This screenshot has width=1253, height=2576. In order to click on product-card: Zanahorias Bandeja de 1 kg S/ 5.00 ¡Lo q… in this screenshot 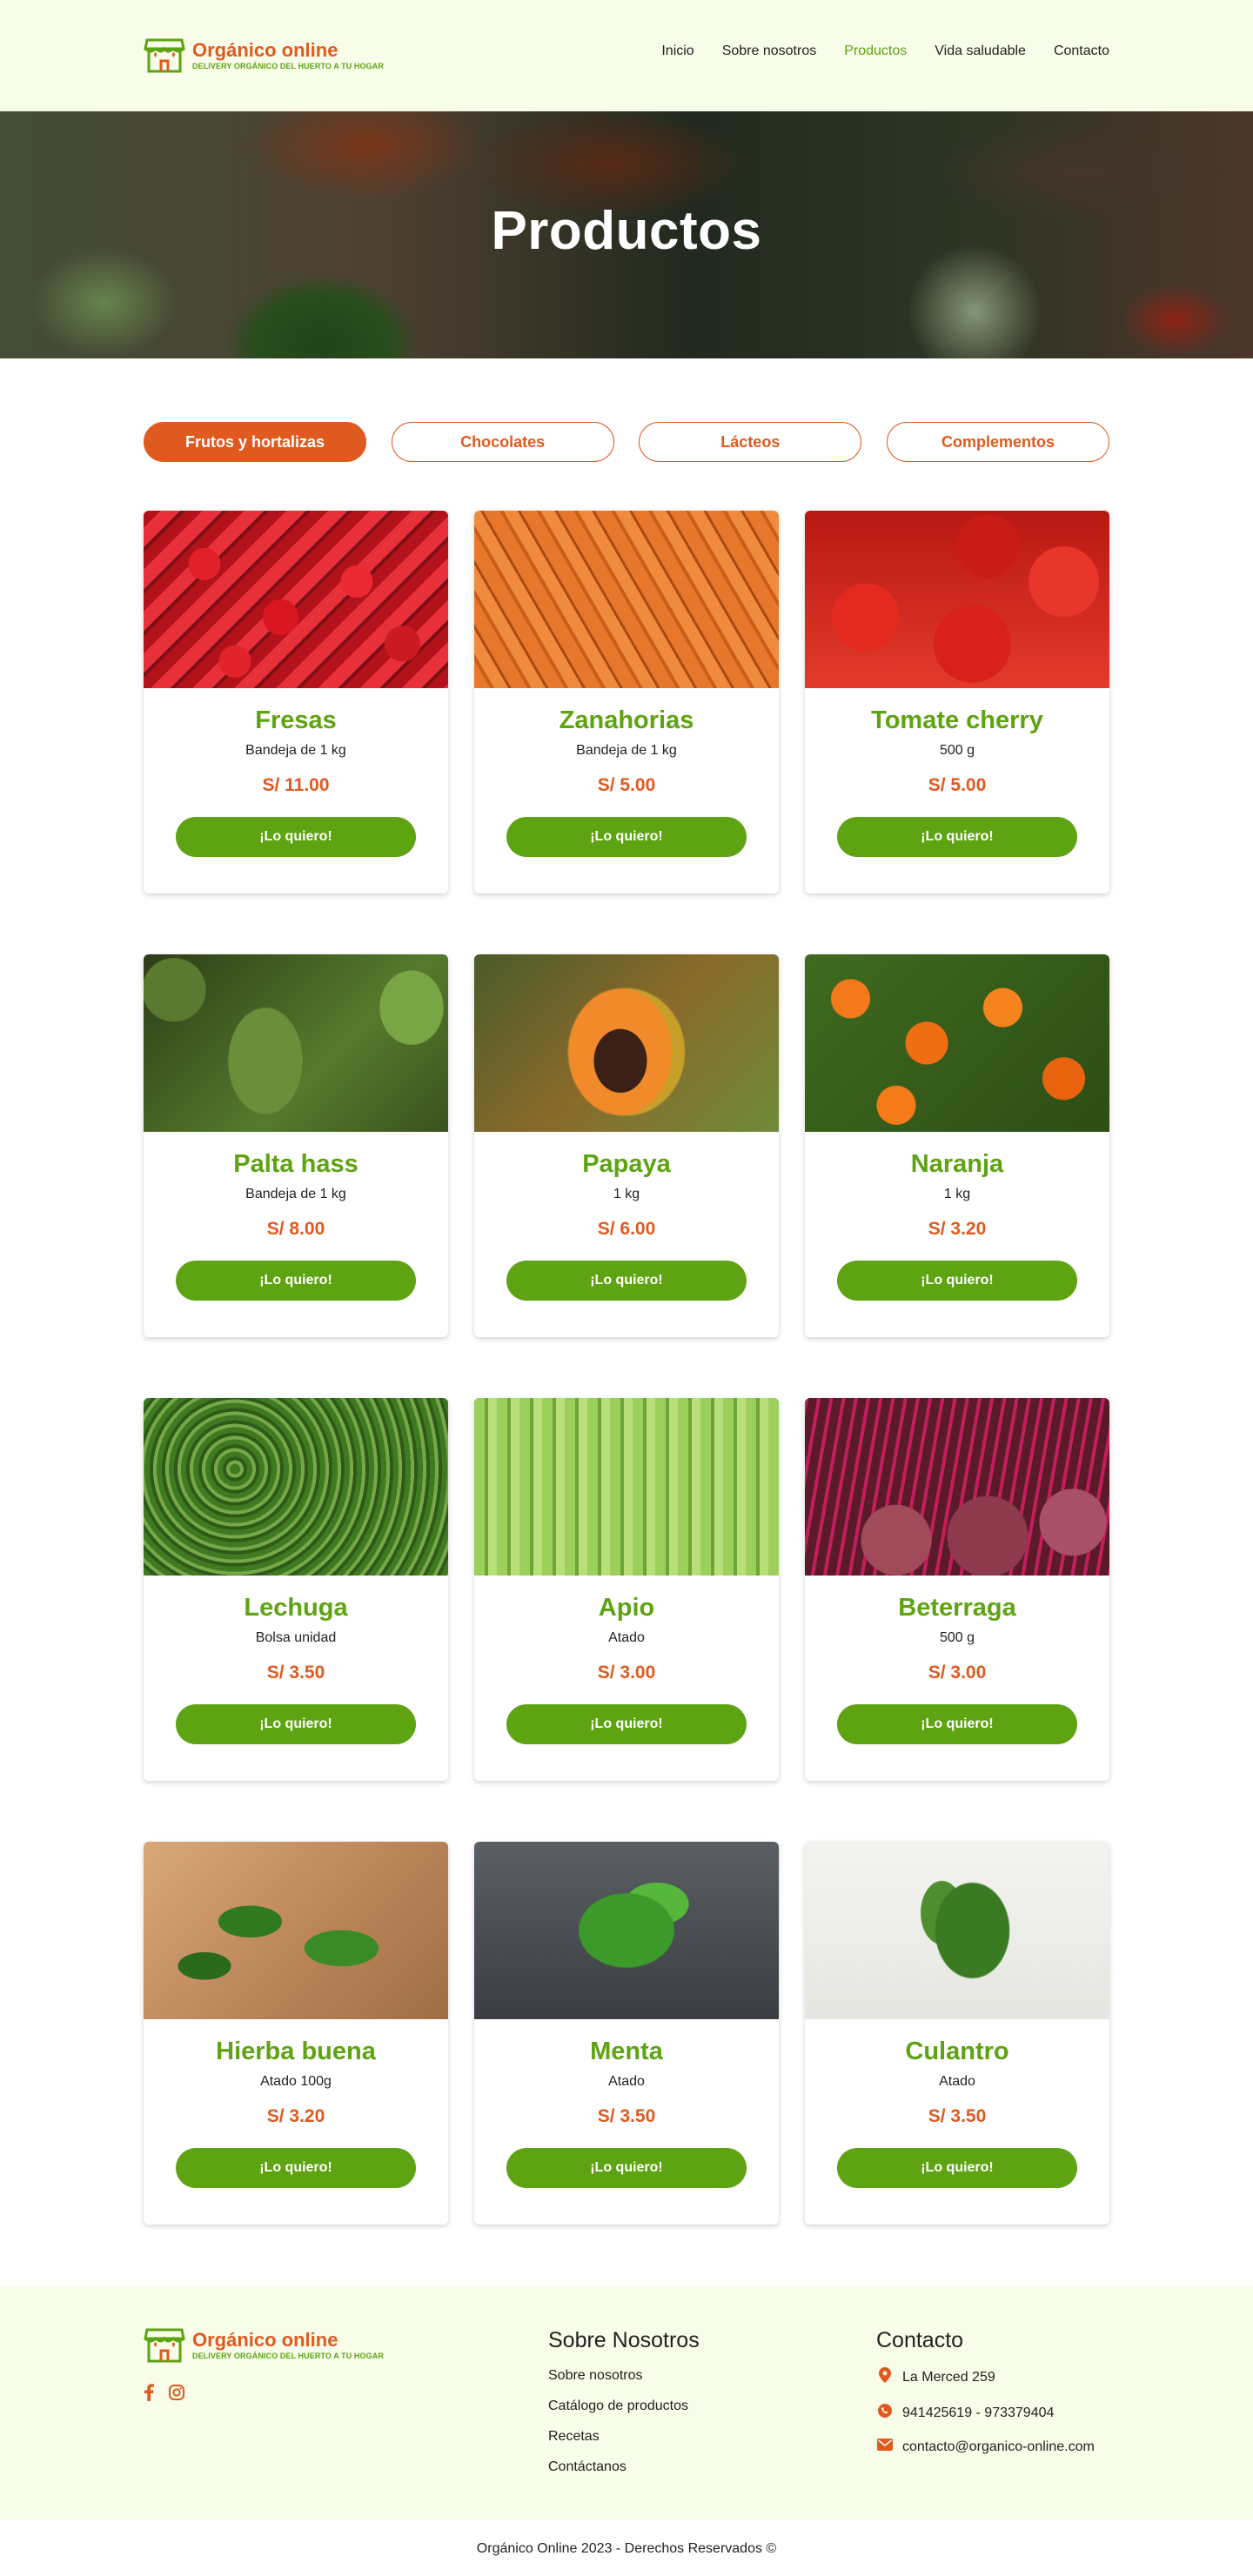, I will do `click(626, 702)`.